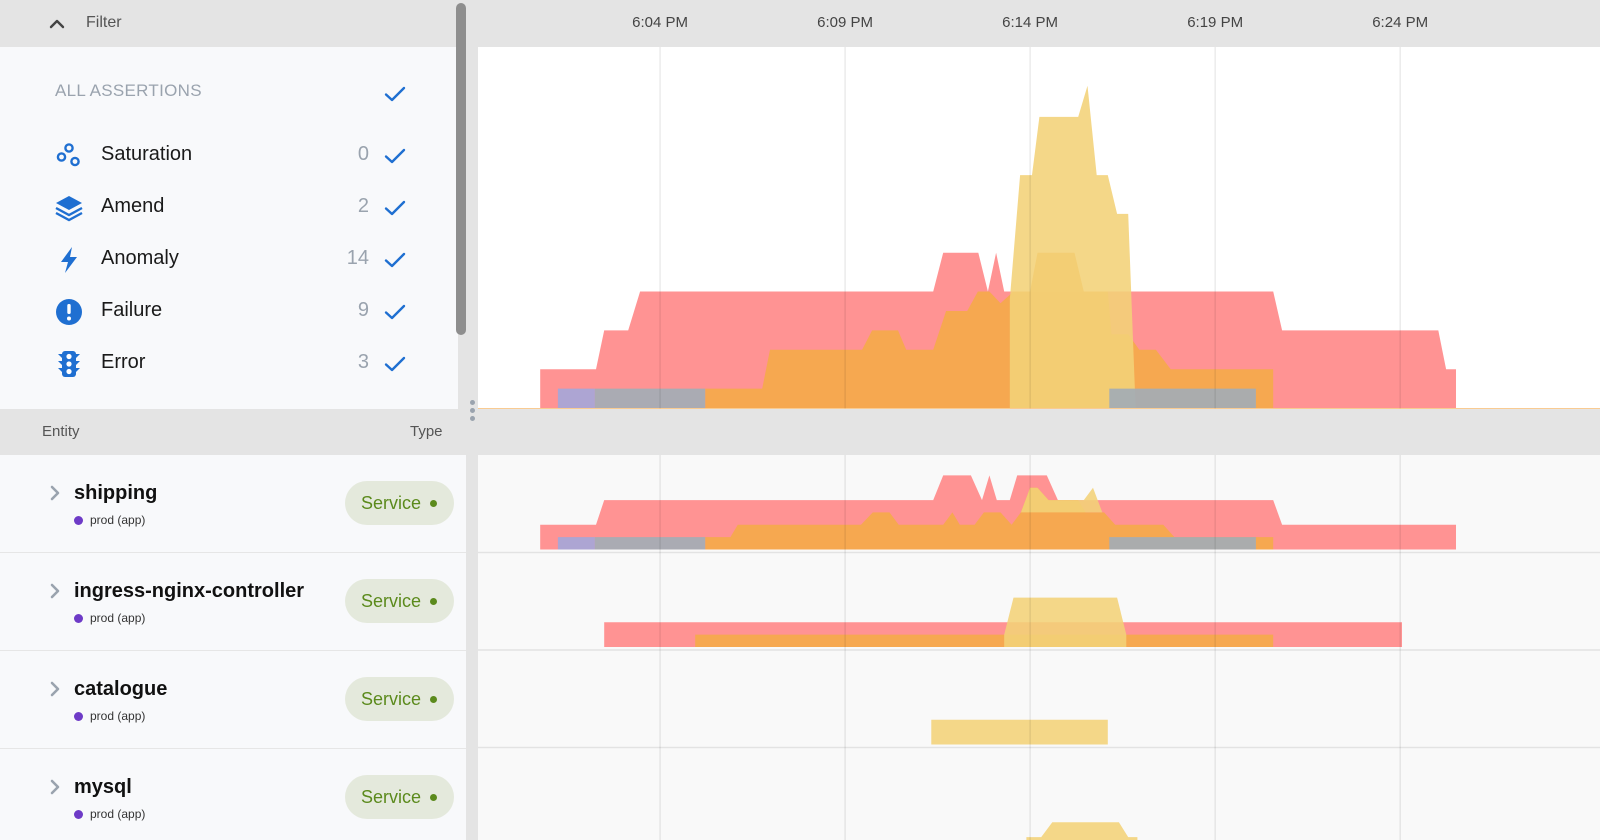 Image resolution: width=1600 pixels, height=840 pixels. I want to click on entity-column-header: Entity, so click(61, 431).